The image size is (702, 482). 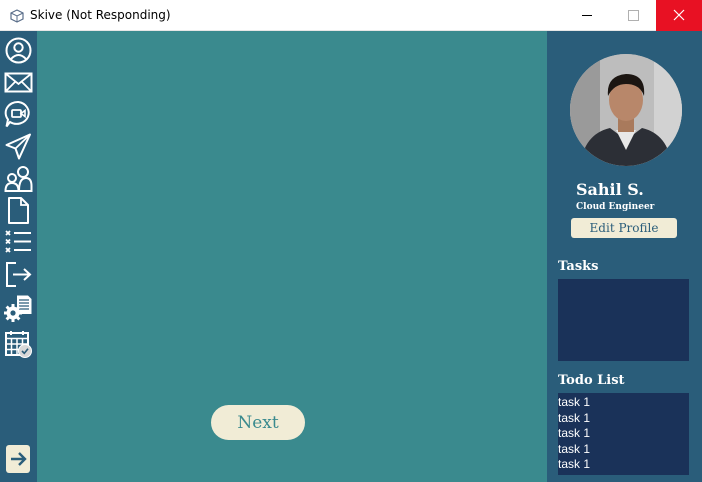 I want to click on minimize-button, so click(x=587, y=15).